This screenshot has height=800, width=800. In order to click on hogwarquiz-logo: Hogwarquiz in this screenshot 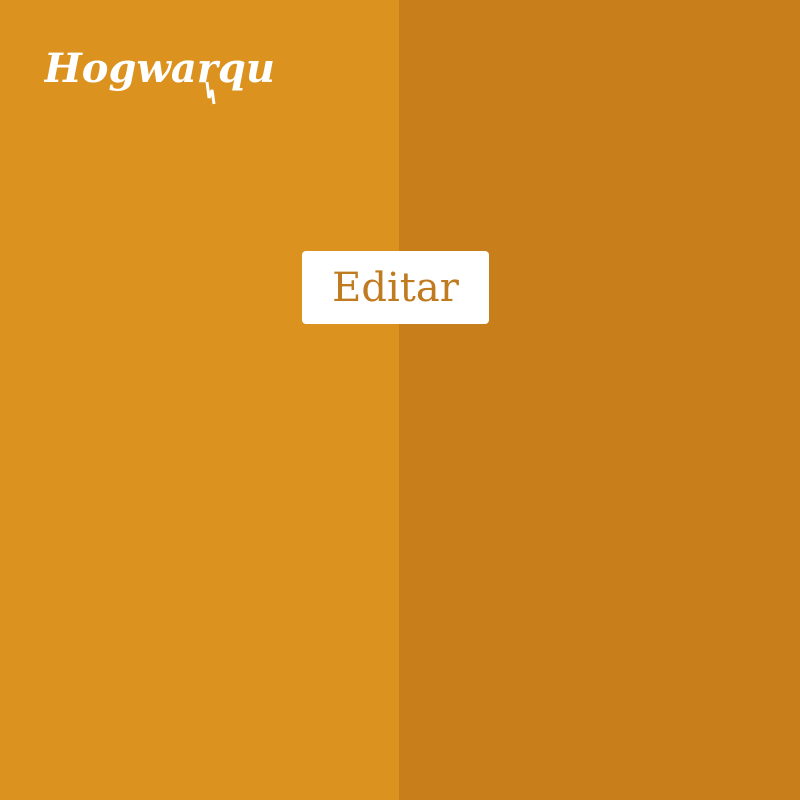, I will do `click(159, 72)`.